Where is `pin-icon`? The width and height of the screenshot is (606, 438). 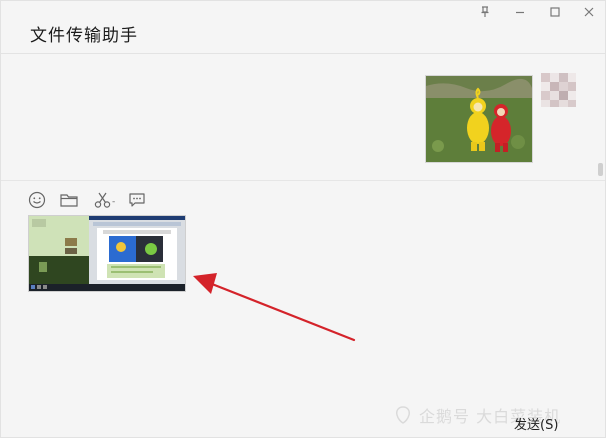
pin-icon is located at coordinates (485, 11).